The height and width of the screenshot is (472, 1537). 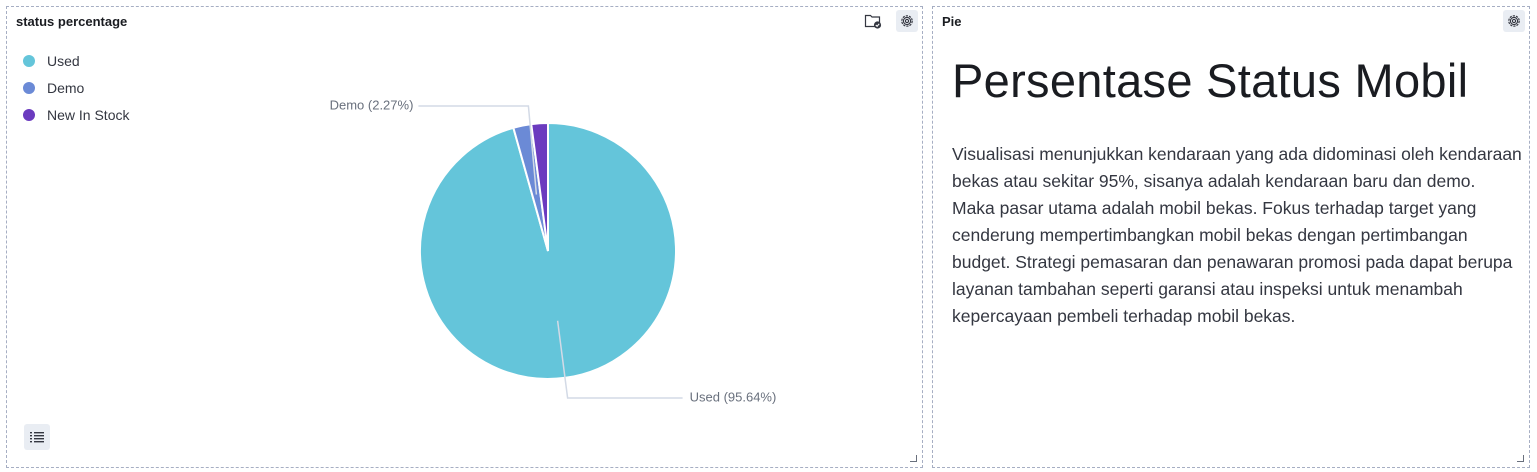 What do you see at coordinates (1514, 21) in the screenshot?
I see `gear-icon` at bounding box center [1514, 21].